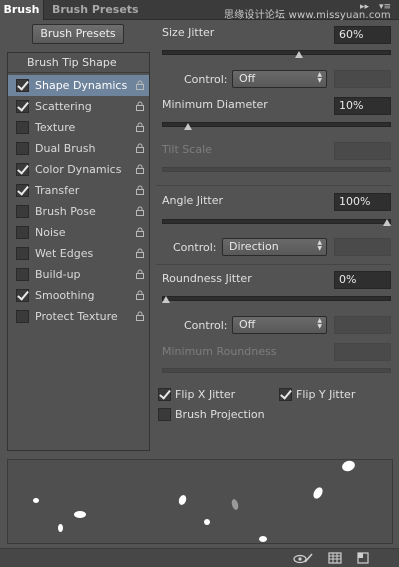  Describe the element at coordinates (188, 126) in the screenshot. I see `minimum-diameter-slider-thumb` at that location.